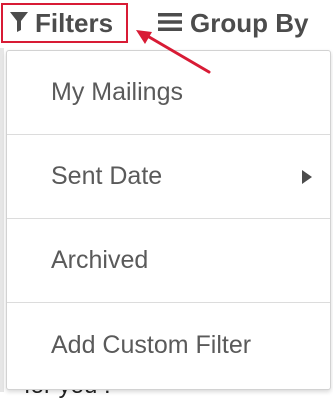  I want to click on search-panel-toolbar: Filters Group By, so click(166, 25).